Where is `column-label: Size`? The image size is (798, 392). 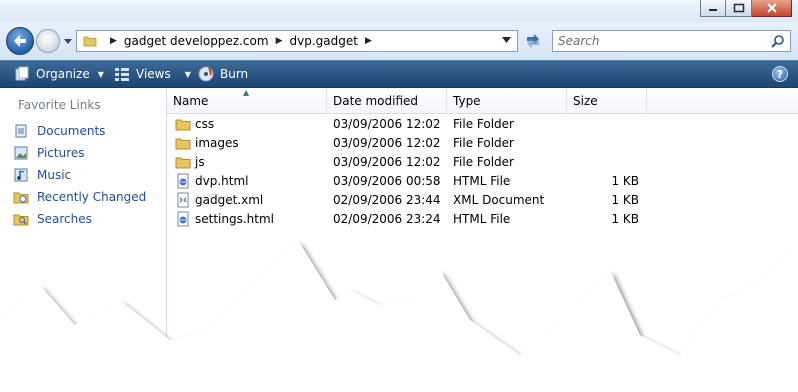 column-label: Size is located at coordinates (585, 100).